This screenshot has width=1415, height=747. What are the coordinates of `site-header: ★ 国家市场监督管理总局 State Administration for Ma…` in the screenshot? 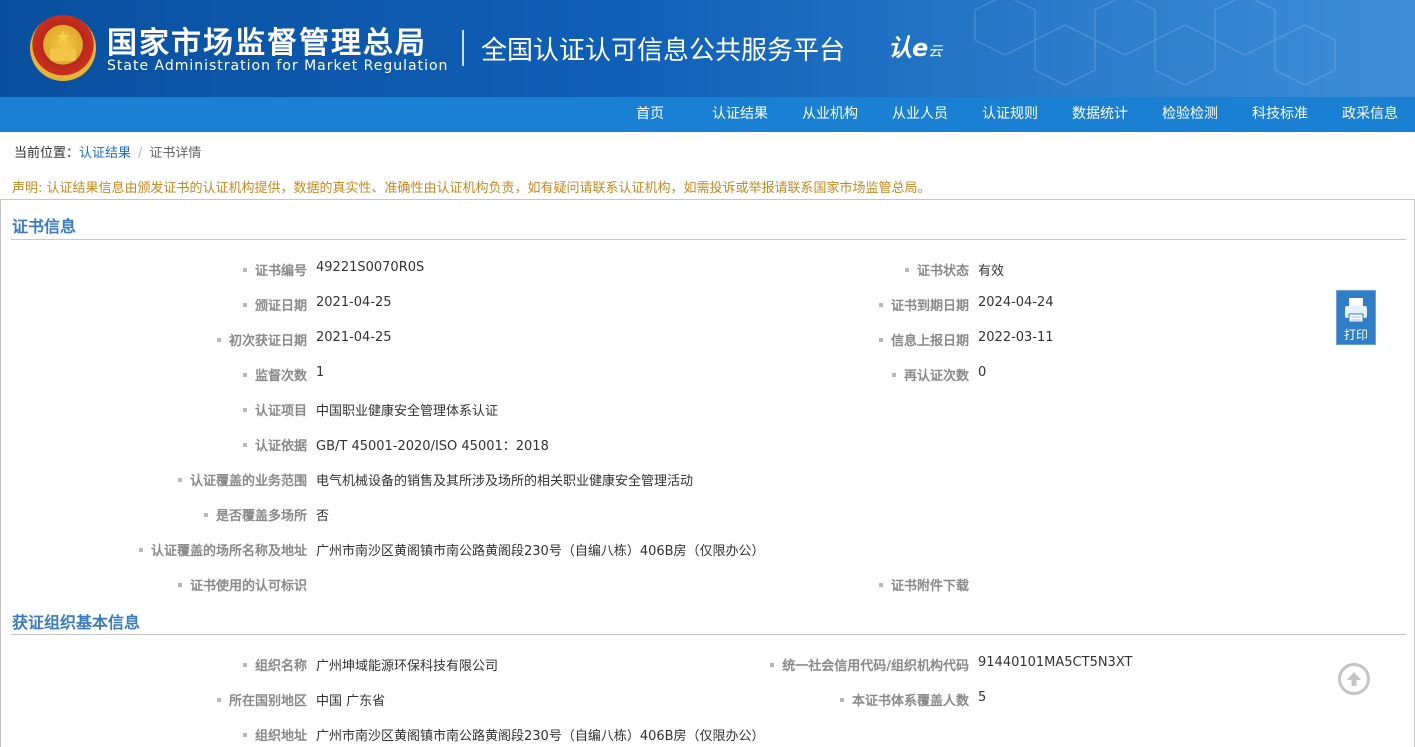 It's located at (707, 48).